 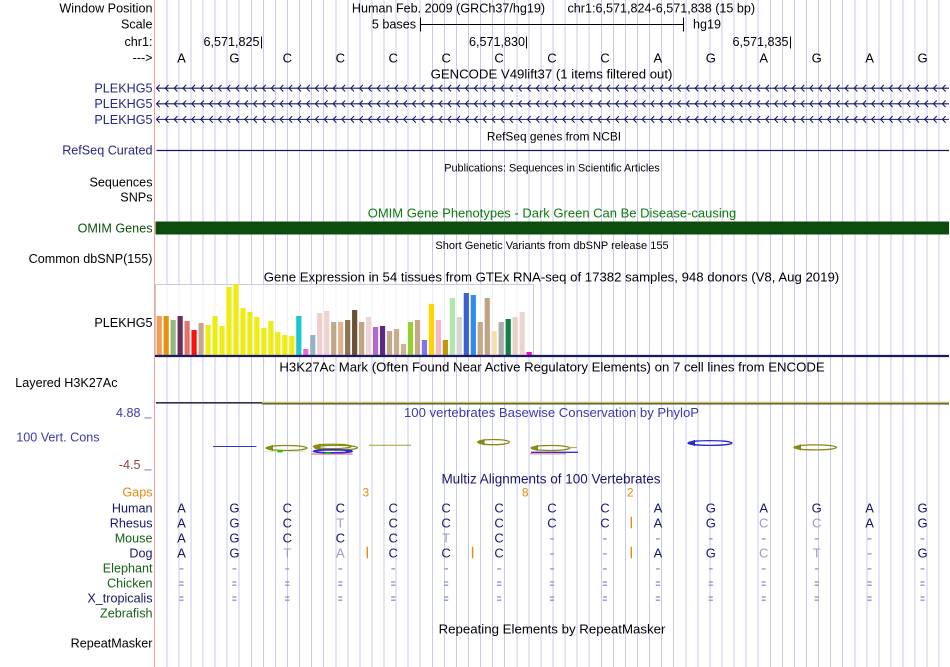 I want to click on svg-text: Elephant, so click(x=128, y=568).